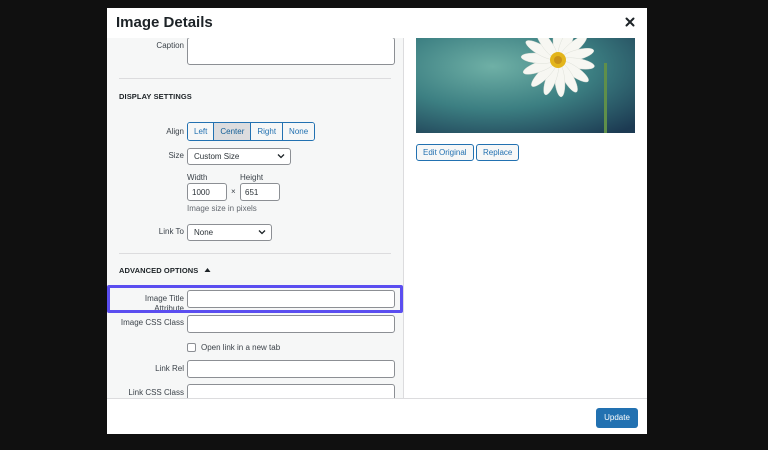 This screenshot has width=768, height=450. What do you see at coordinates (377, 23) in the screenshot?
I see `modal-header: Image Details` at bounding box center [377, 23].